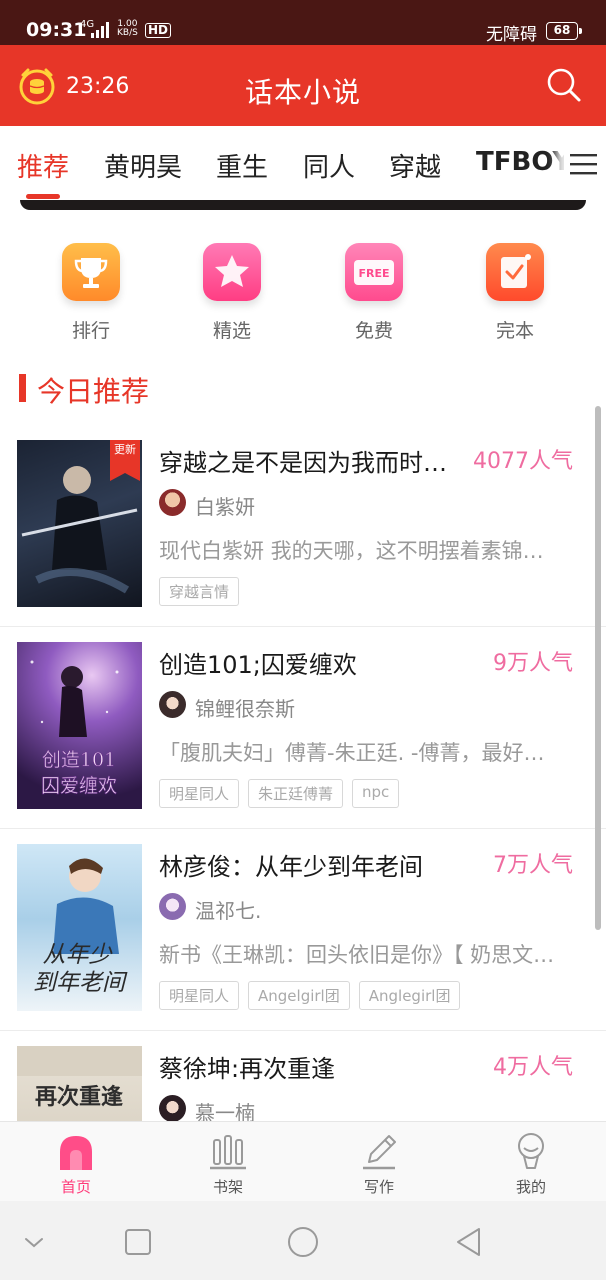  Describe the element at coordinates (303, 22) in the screenshot. I see `status-bar: 09:31 4G 1.00 KB/S HD 无障碍 68` at that location.